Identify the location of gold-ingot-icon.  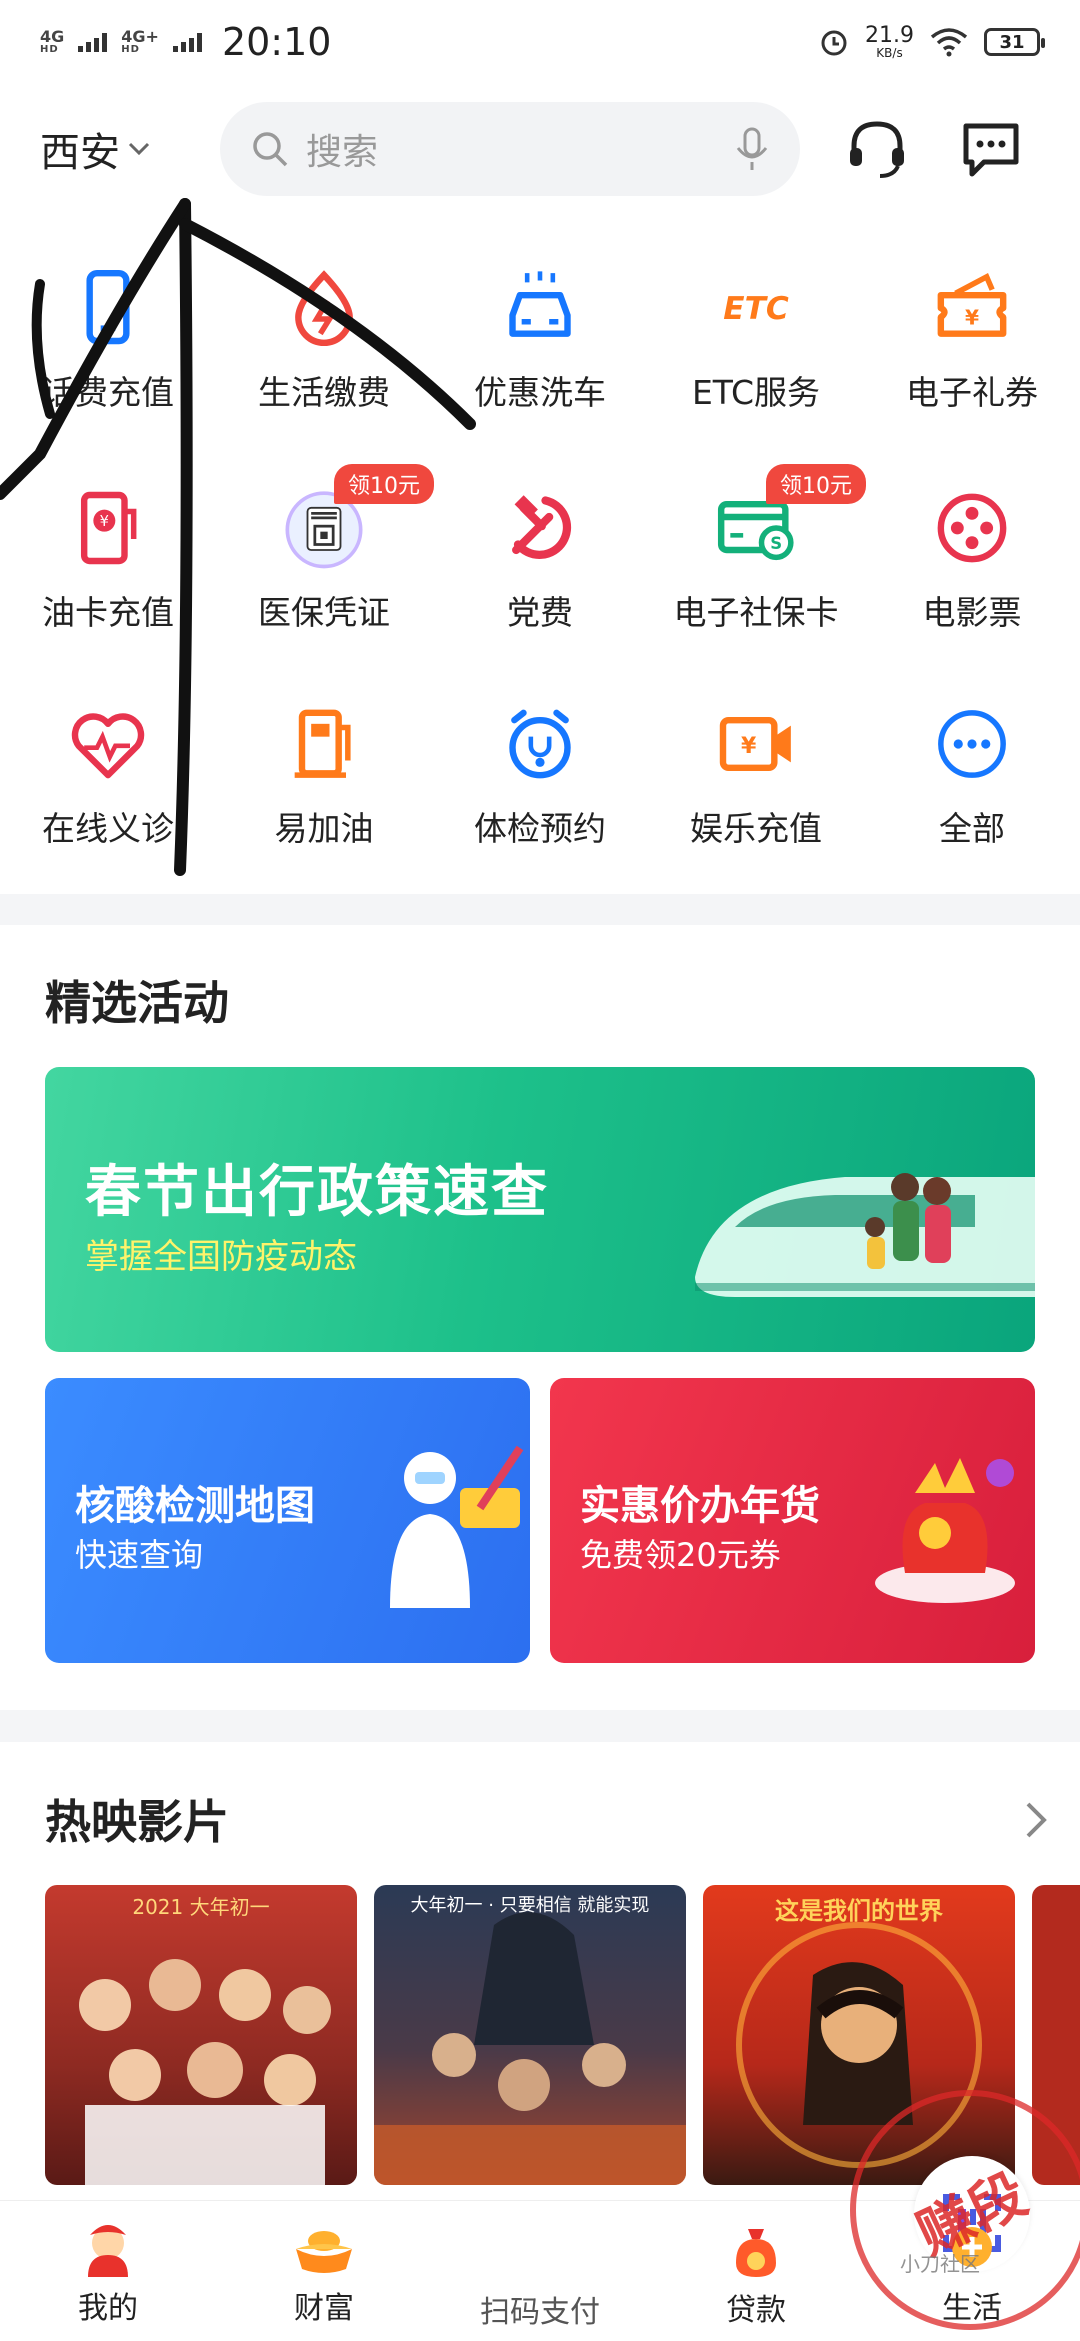
(324, 2252).